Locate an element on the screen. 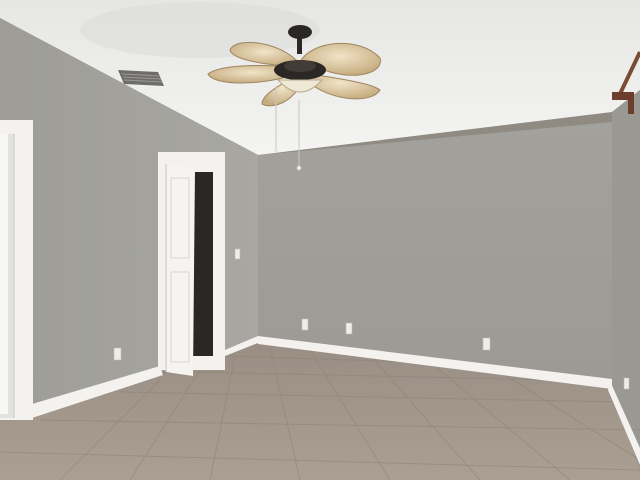  left-doorway is located at coordinates (16, 270).